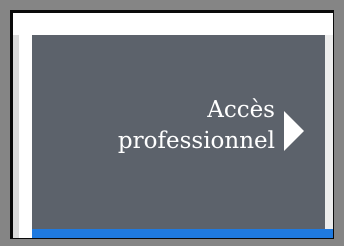 Image resolution: width=344 pixels, height=246 pixels. What do you see at coordinates (173, 24) in the screenshot?
I see `top-strip` at bounding box center [173, 24].